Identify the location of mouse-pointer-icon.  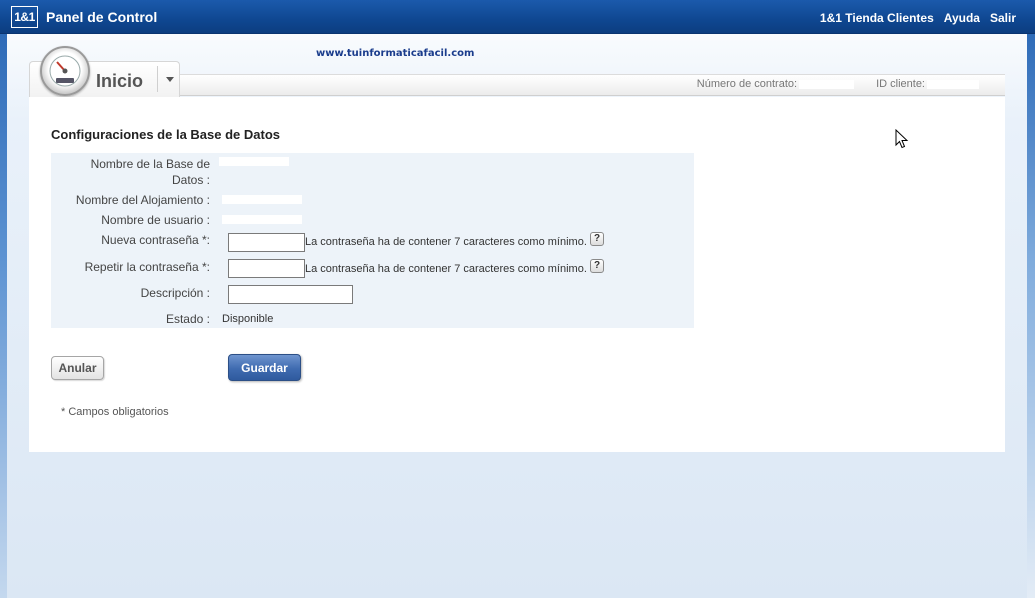
(902, 140).